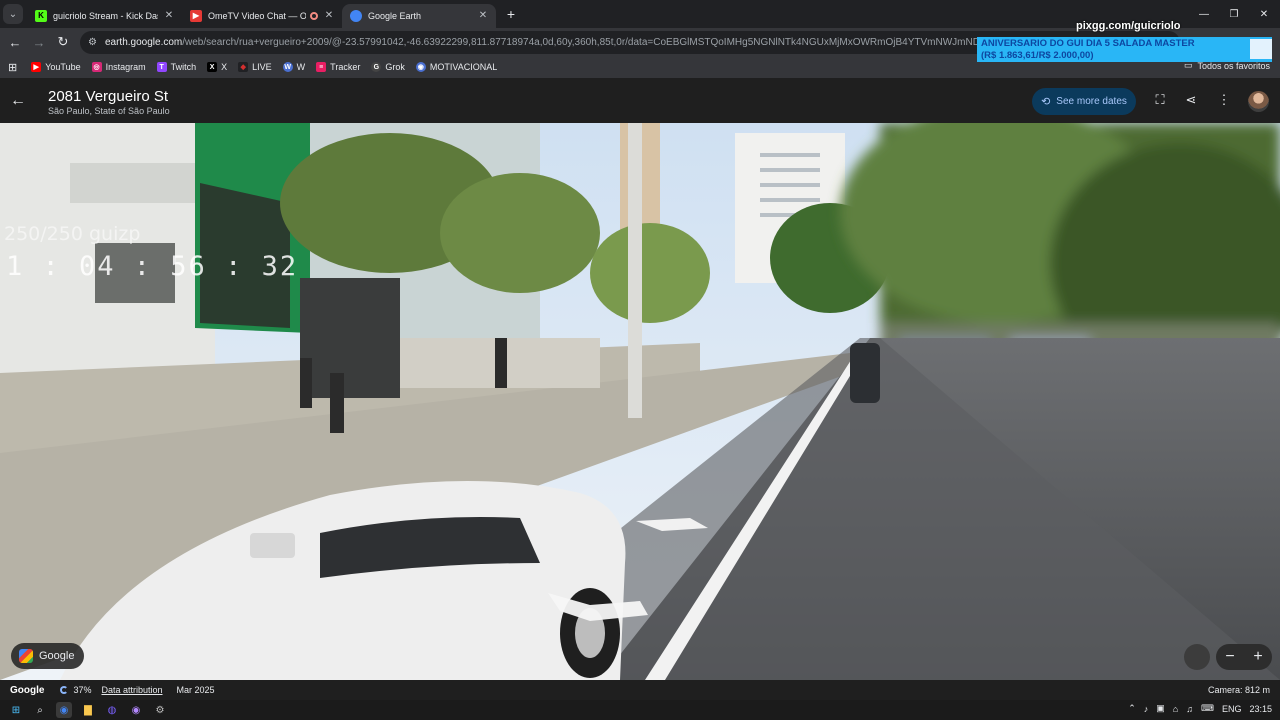 The height and width of the screenshot is (720, 1280). What do you see at coordinates (1175, 709) in the screenshot?
I see `network-icon: ⌂` at bounding box center [1175, 709].